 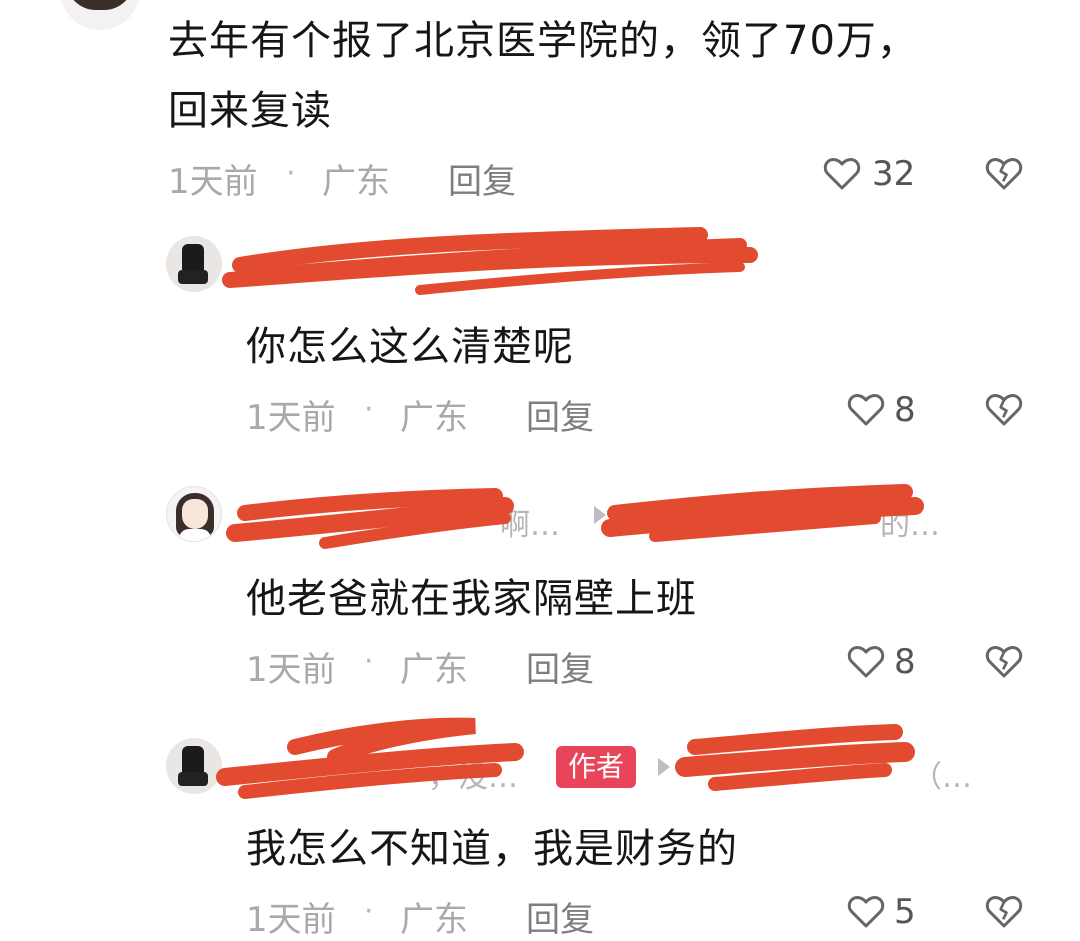 What do you see at coordinates (471, 599) in the screenshot?
I see `comment-text: 他老爸就在我家隔壁上班` at bounding box center [471, 599].